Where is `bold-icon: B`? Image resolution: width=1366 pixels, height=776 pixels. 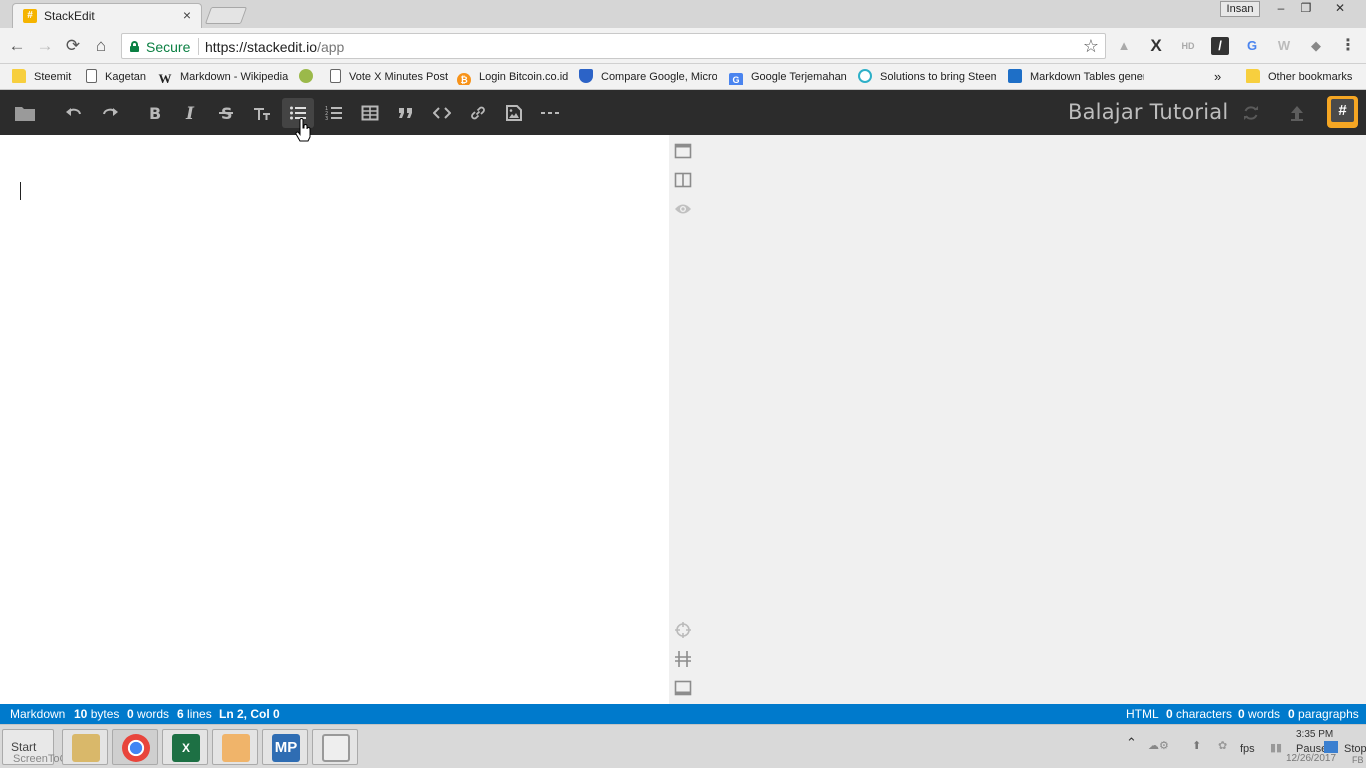 bold-icon: B is located at coordinates (155, 113).